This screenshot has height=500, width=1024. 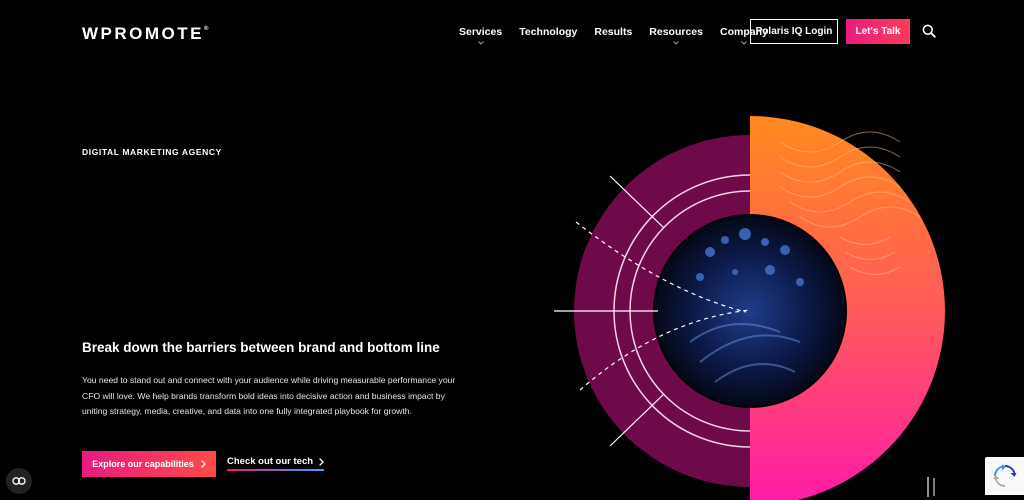 I want to click on logo-trademark: ®, so click(x=206, y=29).